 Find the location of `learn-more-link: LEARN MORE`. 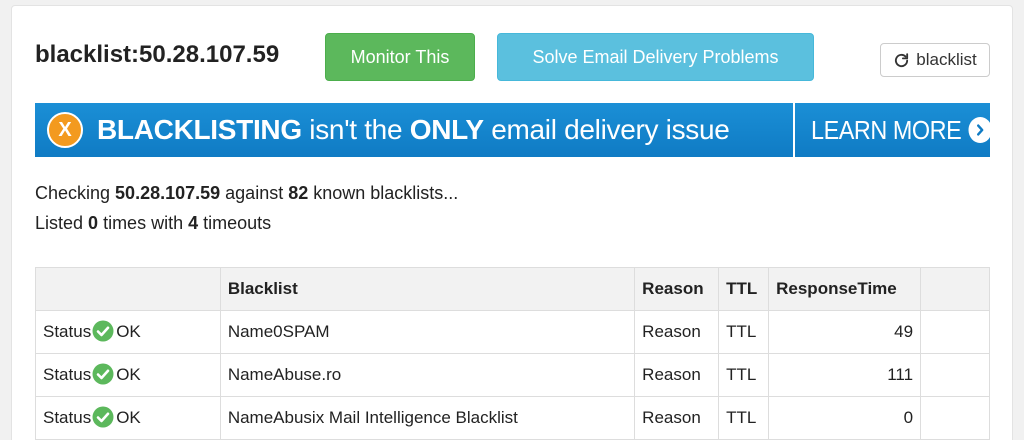

learn-more-link: LEARN MORE is located at coordinates (901, 130).